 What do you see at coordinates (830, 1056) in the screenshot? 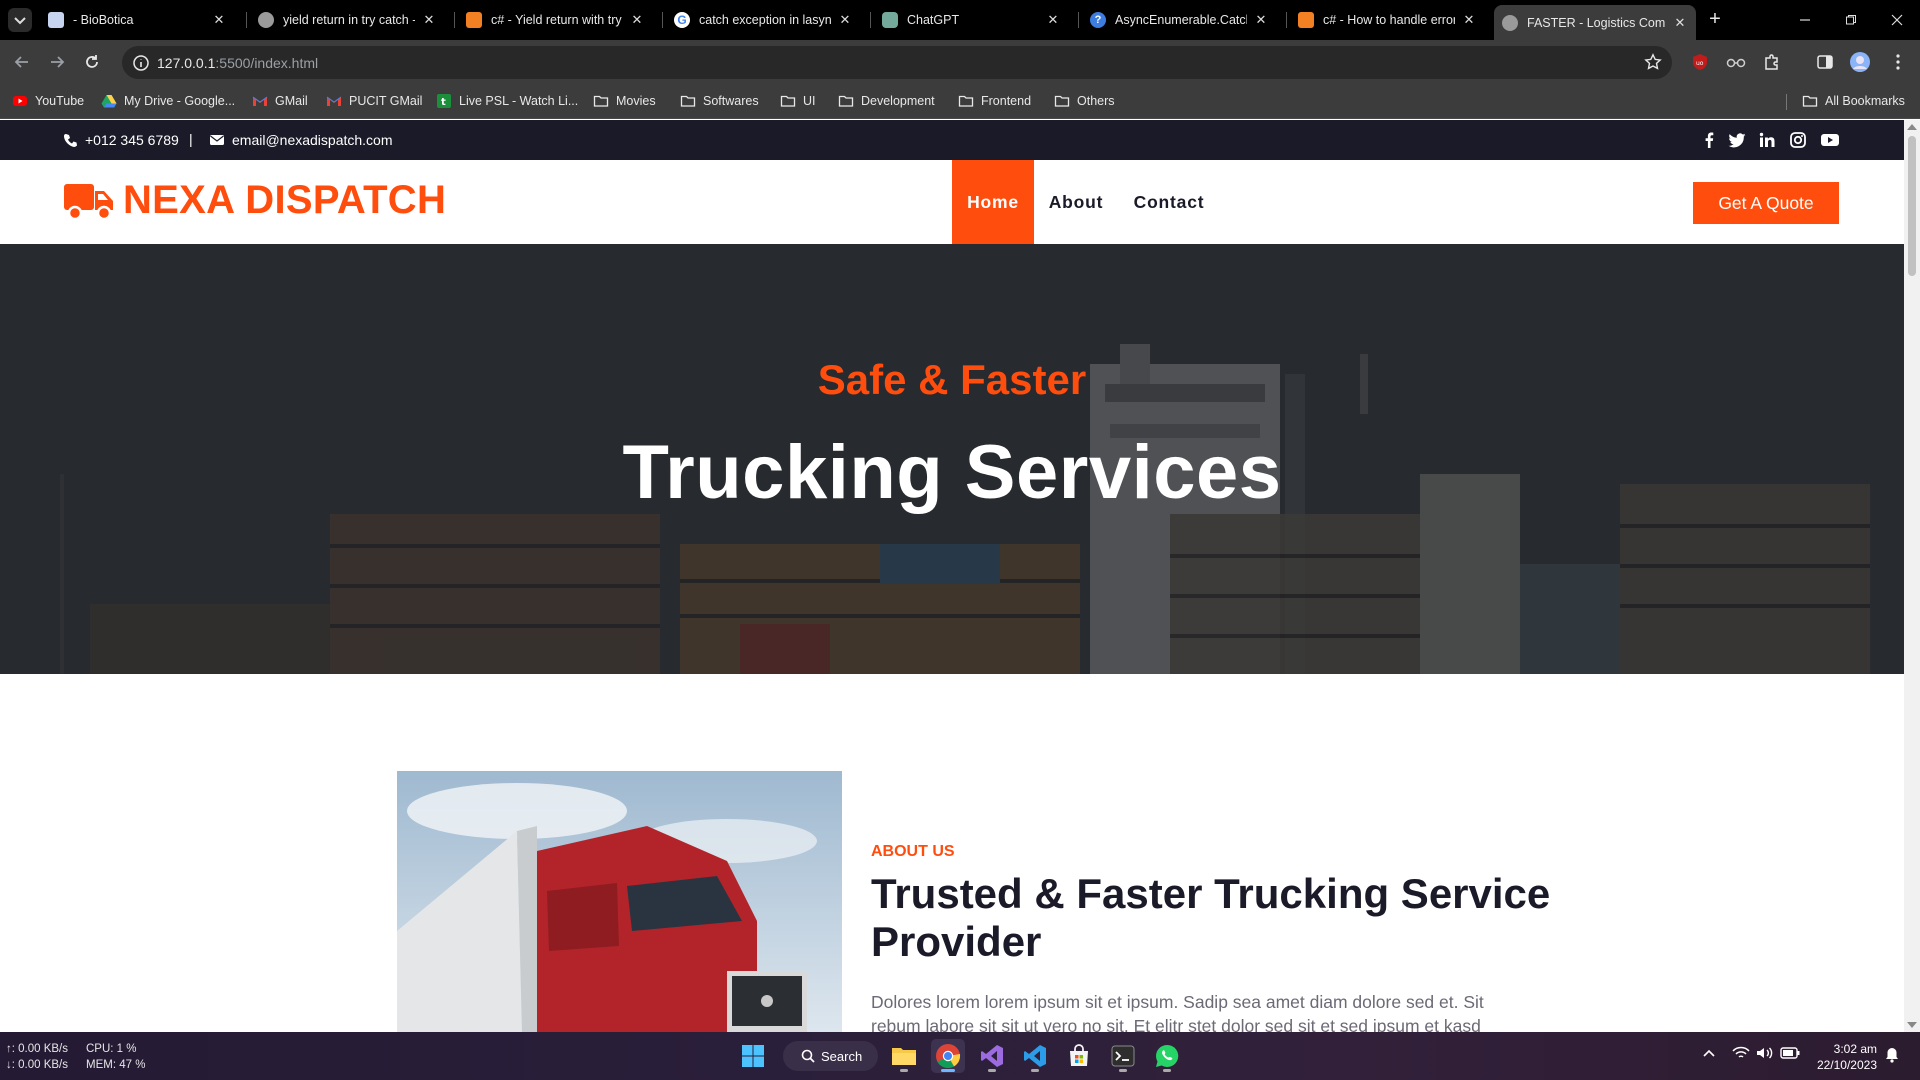
I see `taskbar-search: Search` at bounding box center [830, 1056].